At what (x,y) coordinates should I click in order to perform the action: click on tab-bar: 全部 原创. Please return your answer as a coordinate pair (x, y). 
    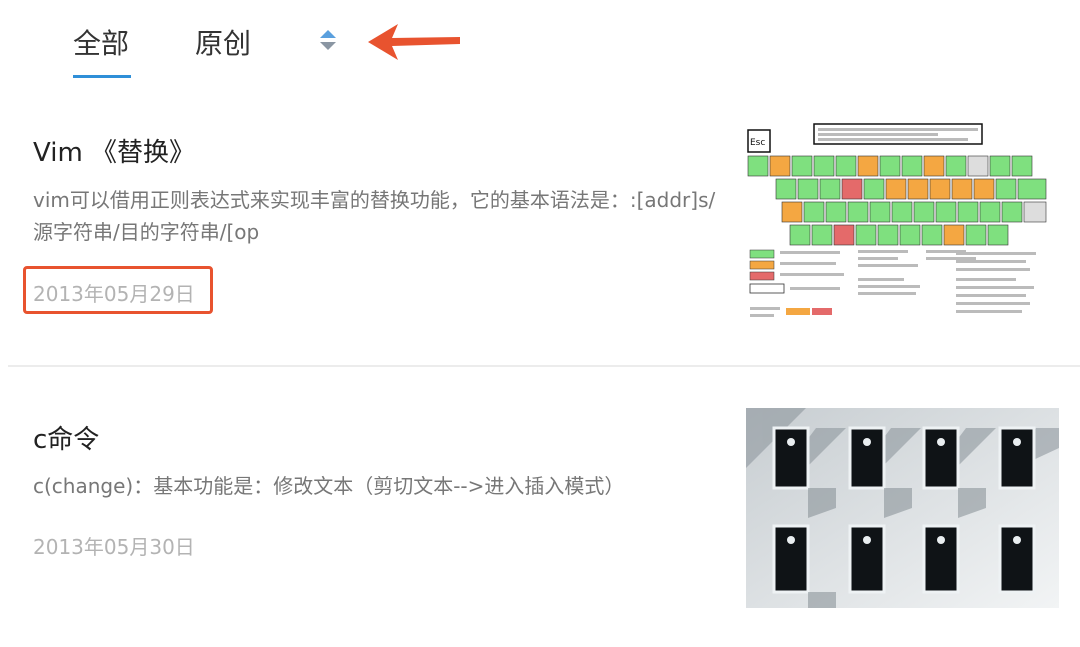
    Looking at the image, I should click on (544, 41).